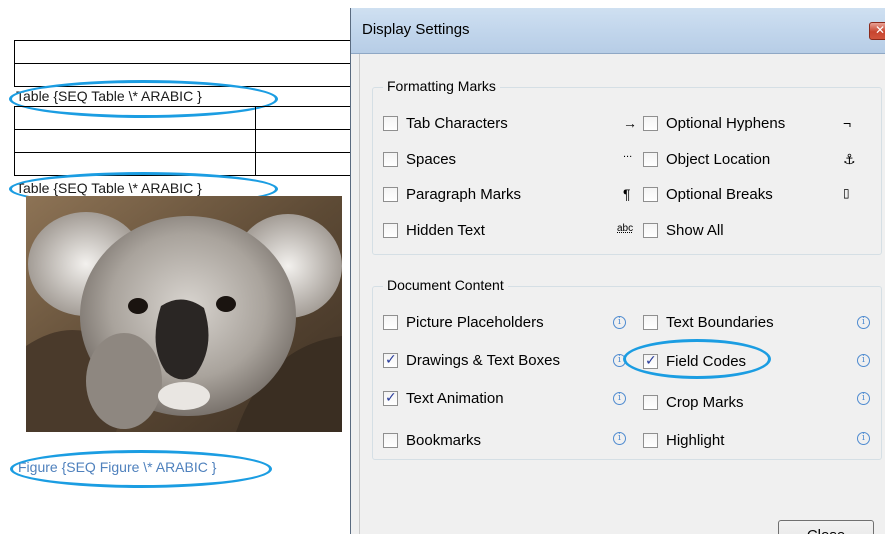  Describe the element at coordinates (455, 398) in the screenshot. I see `text-animation-label: Text Animation` at that location.